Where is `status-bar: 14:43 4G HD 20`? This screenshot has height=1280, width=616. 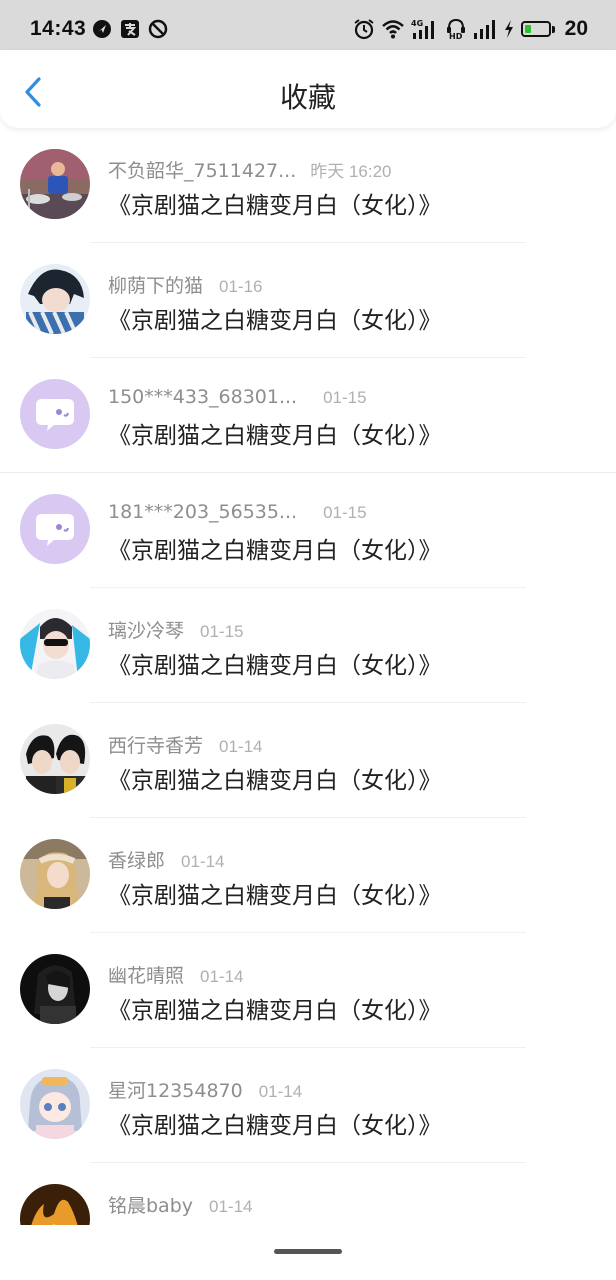
status-bar: 14:43 4G HD 20 is located at coordinates (308, 25).